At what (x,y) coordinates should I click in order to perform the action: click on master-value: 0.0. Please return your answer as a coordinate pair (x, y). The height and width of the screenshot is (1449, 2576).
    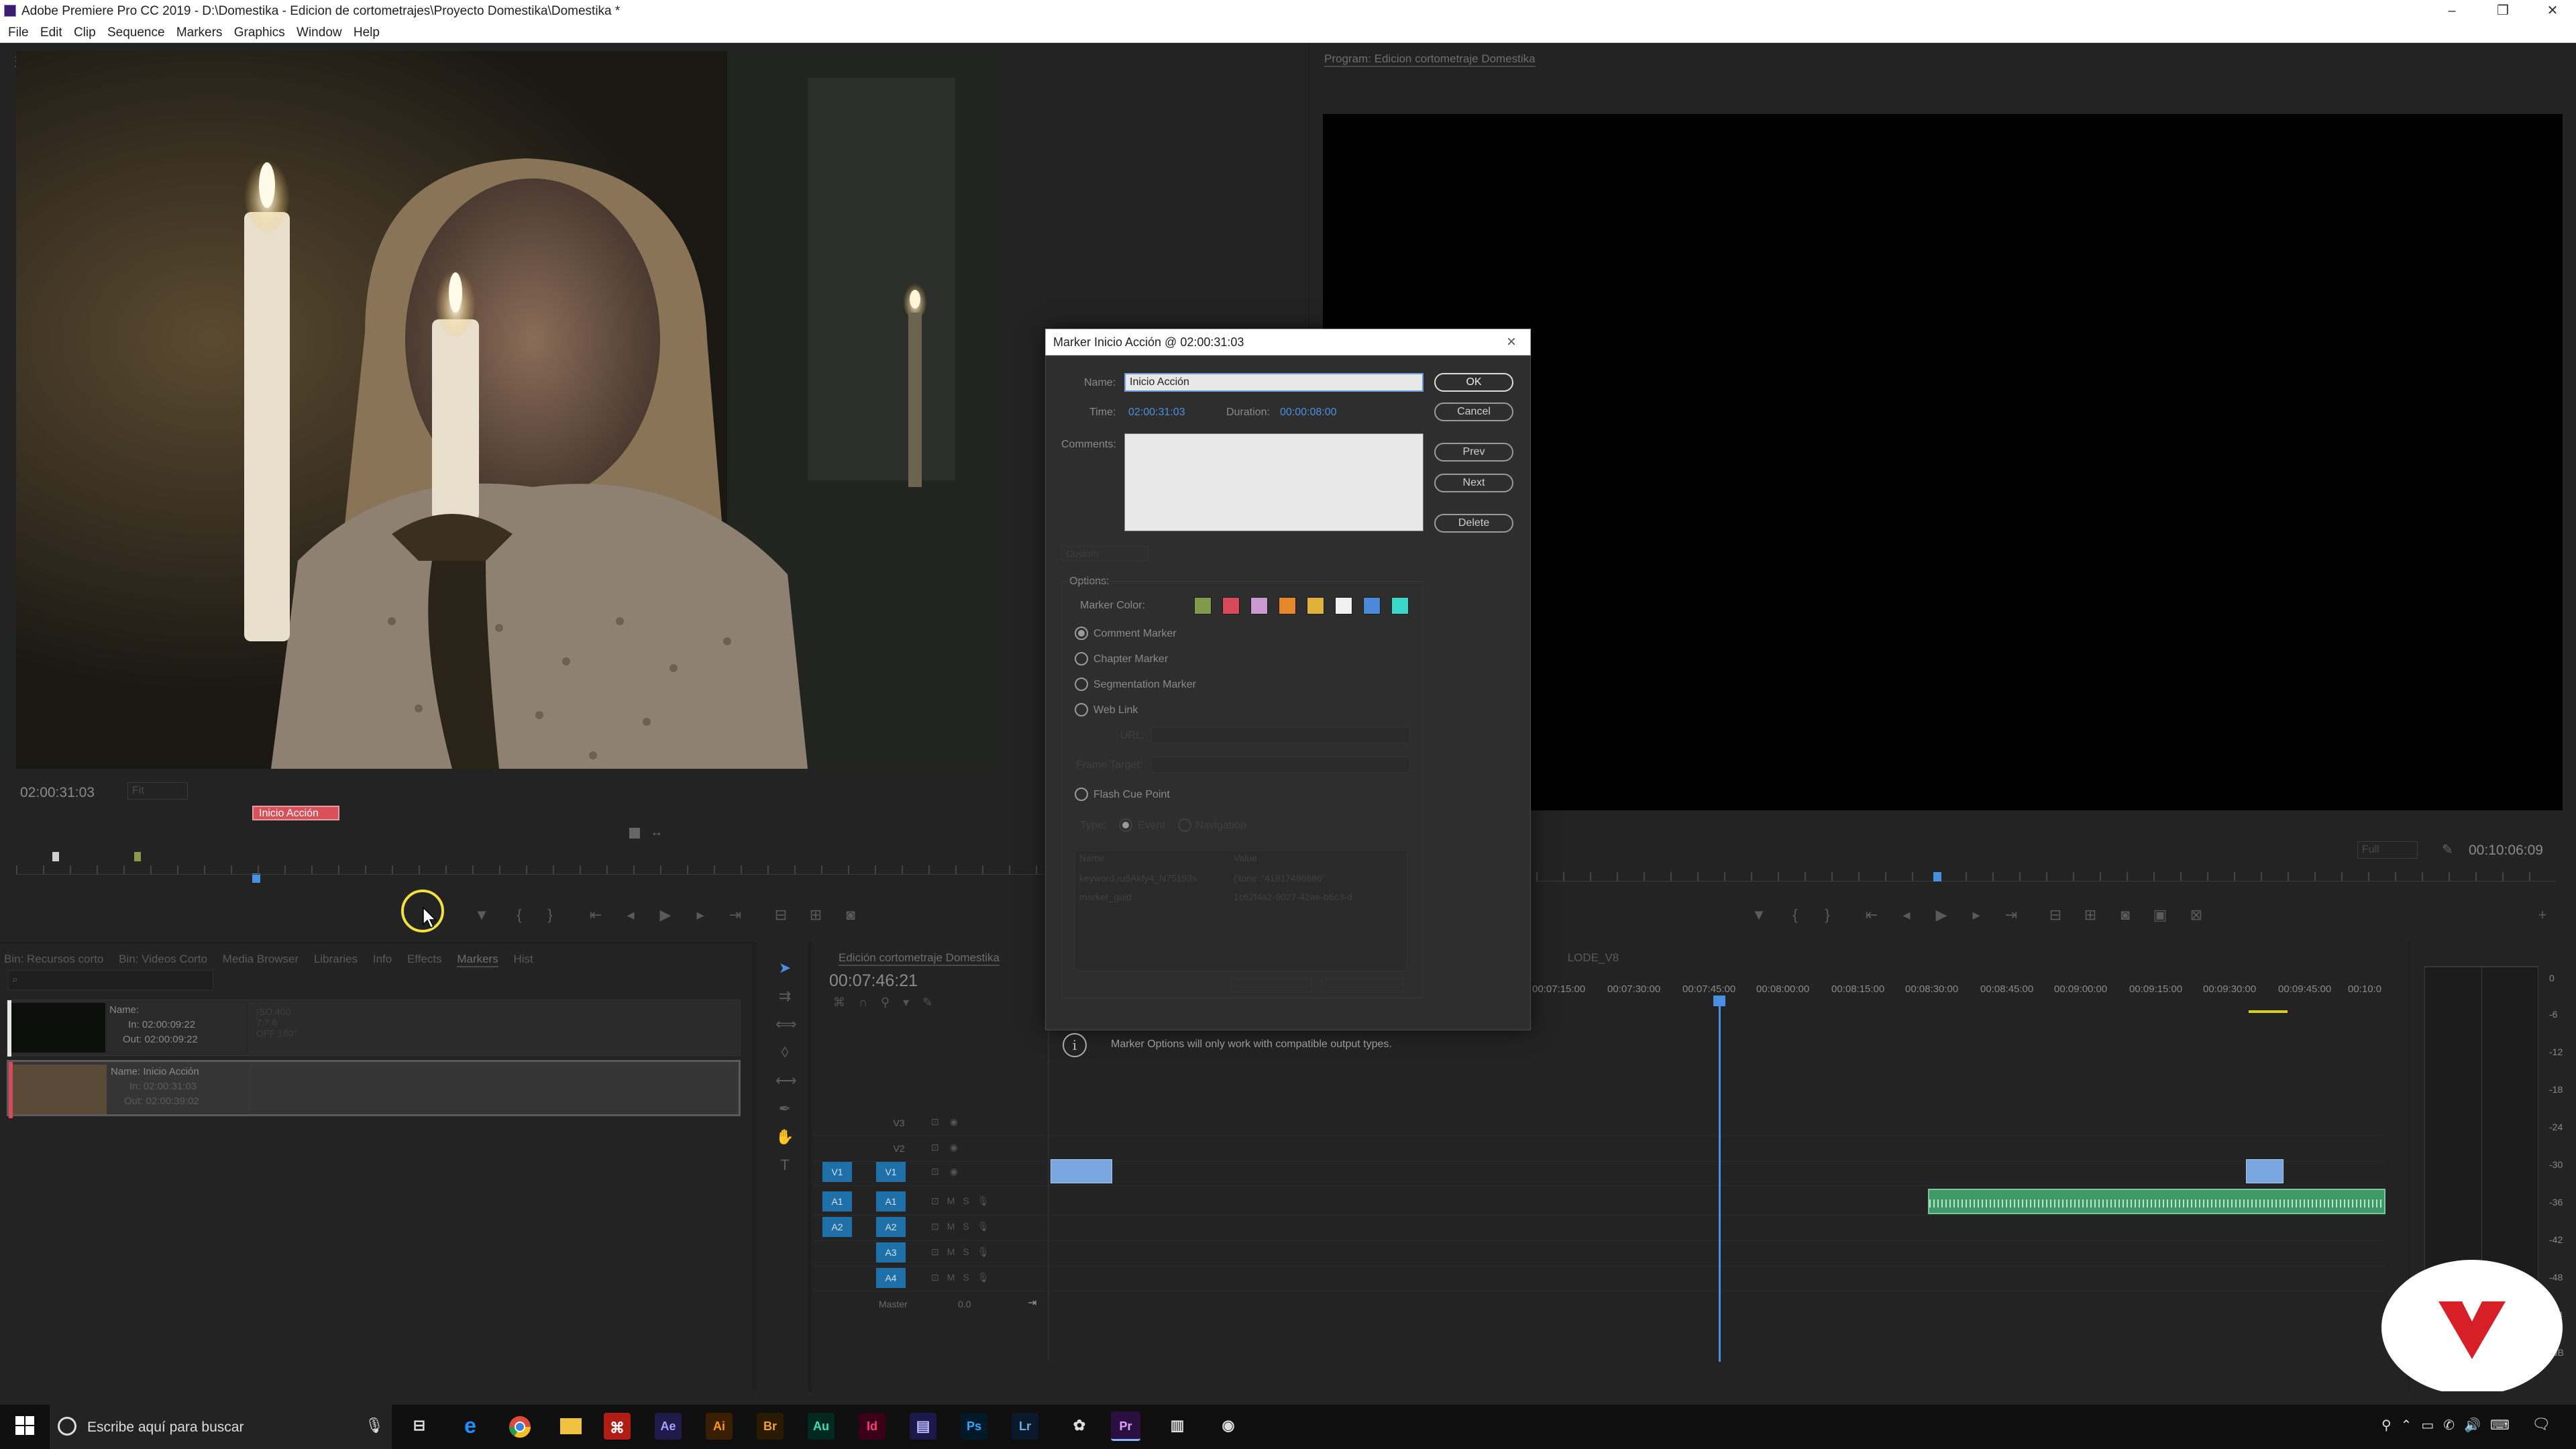
    Looking at the image, I should click on (964, 1304).